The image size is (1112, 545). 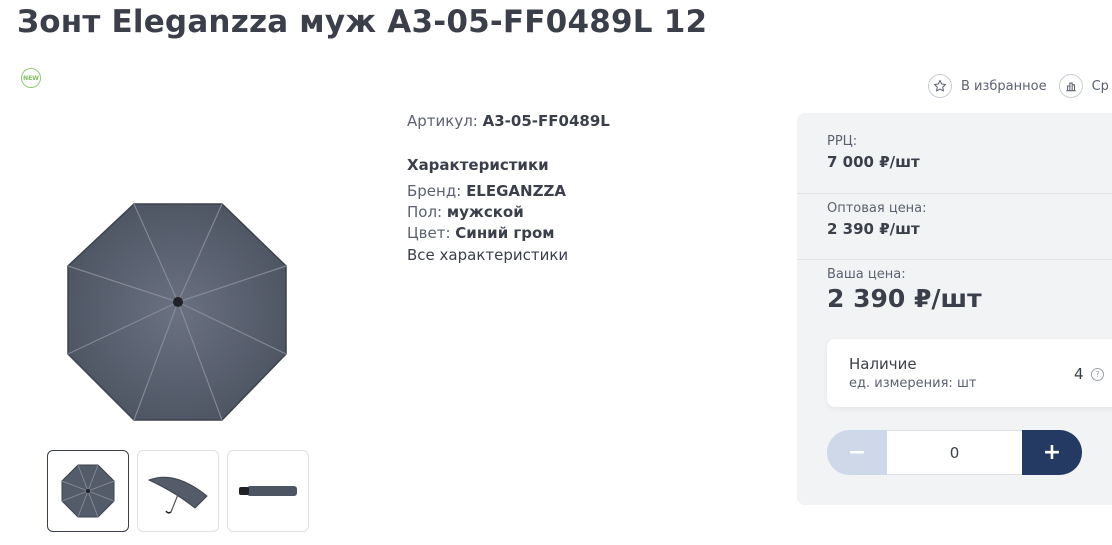 I want to click on wholesale-price: Оптовая цена: 2 390 ₽/шт, so click(x=877, y=219).